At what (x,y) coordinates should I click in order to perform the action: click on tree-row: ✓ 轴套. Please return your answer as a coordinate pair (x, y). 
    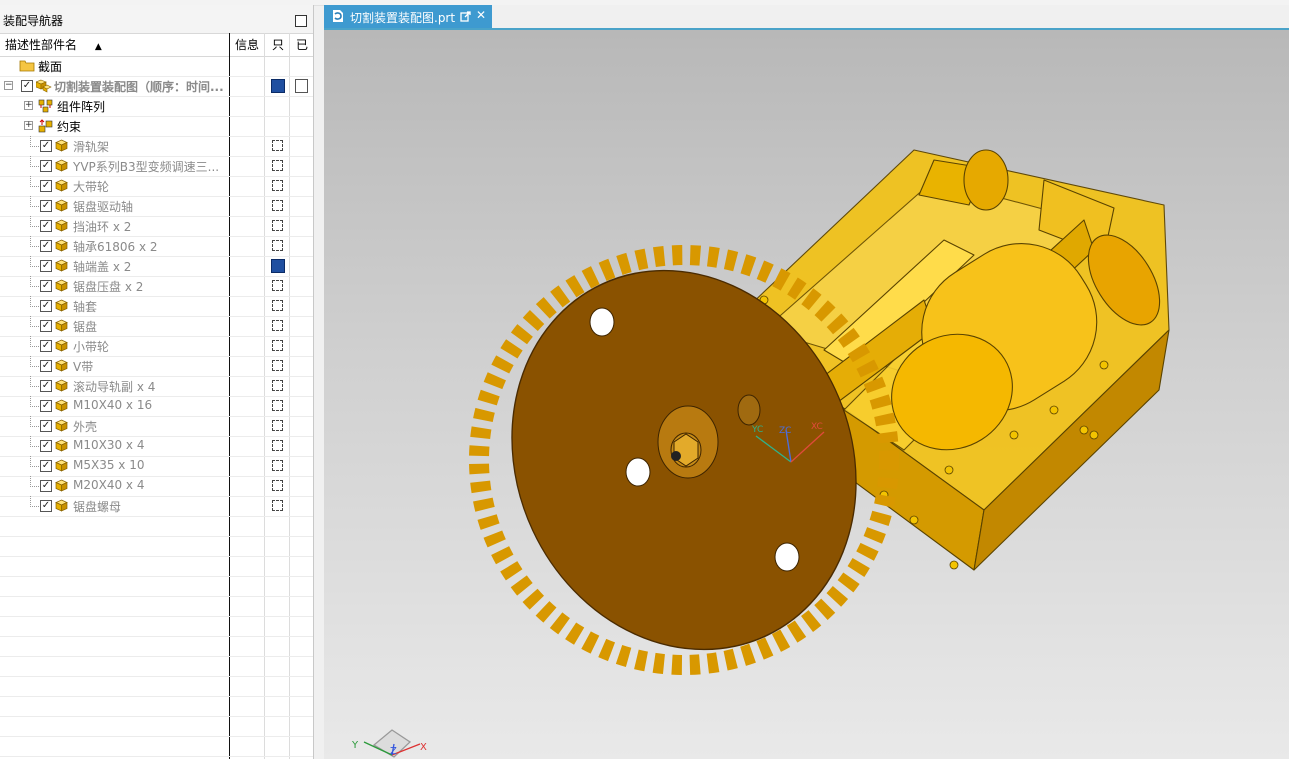
    Looking at the image, I should click on (156, 306).